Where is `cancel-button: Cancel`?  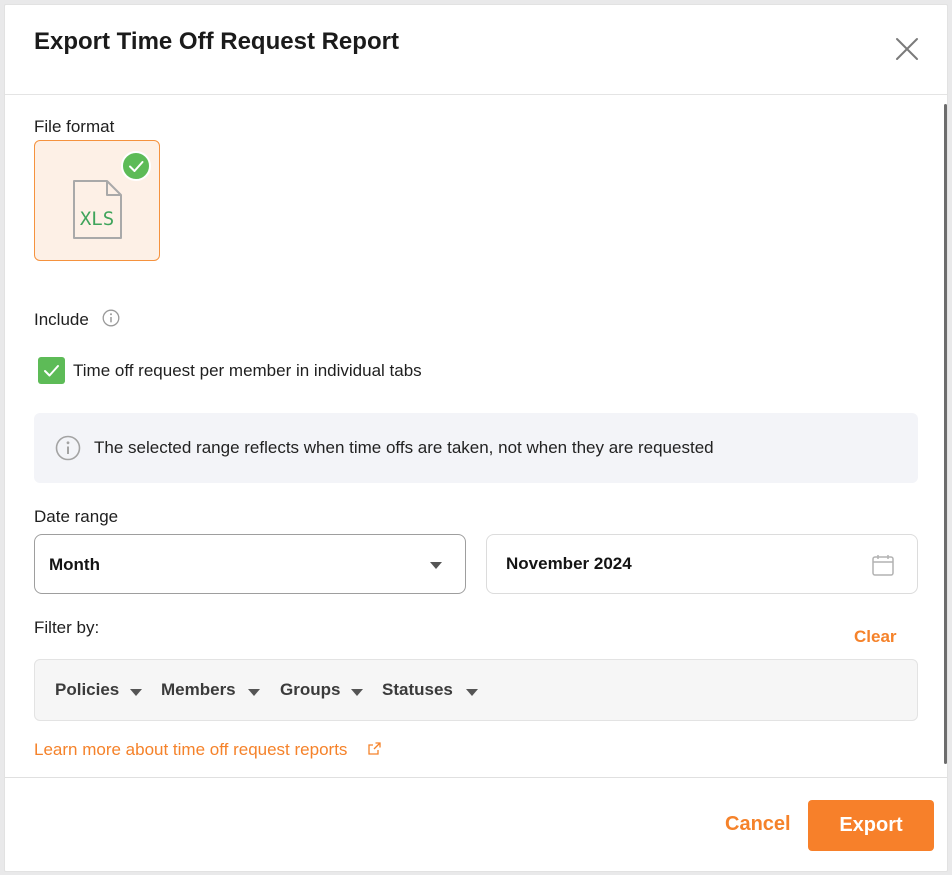
cancel-button: Cancel is located at coordinates (758, 824).